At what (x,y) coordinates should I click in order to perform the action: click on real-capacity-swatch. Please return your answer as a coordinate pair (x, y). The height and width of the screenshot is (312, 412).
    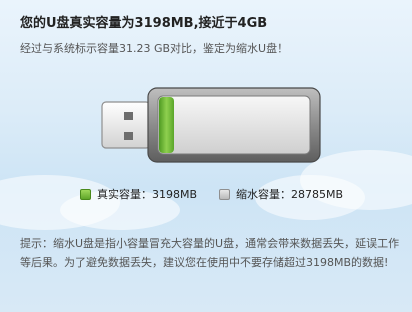
    Looking at the image, I should click on (85, 194).